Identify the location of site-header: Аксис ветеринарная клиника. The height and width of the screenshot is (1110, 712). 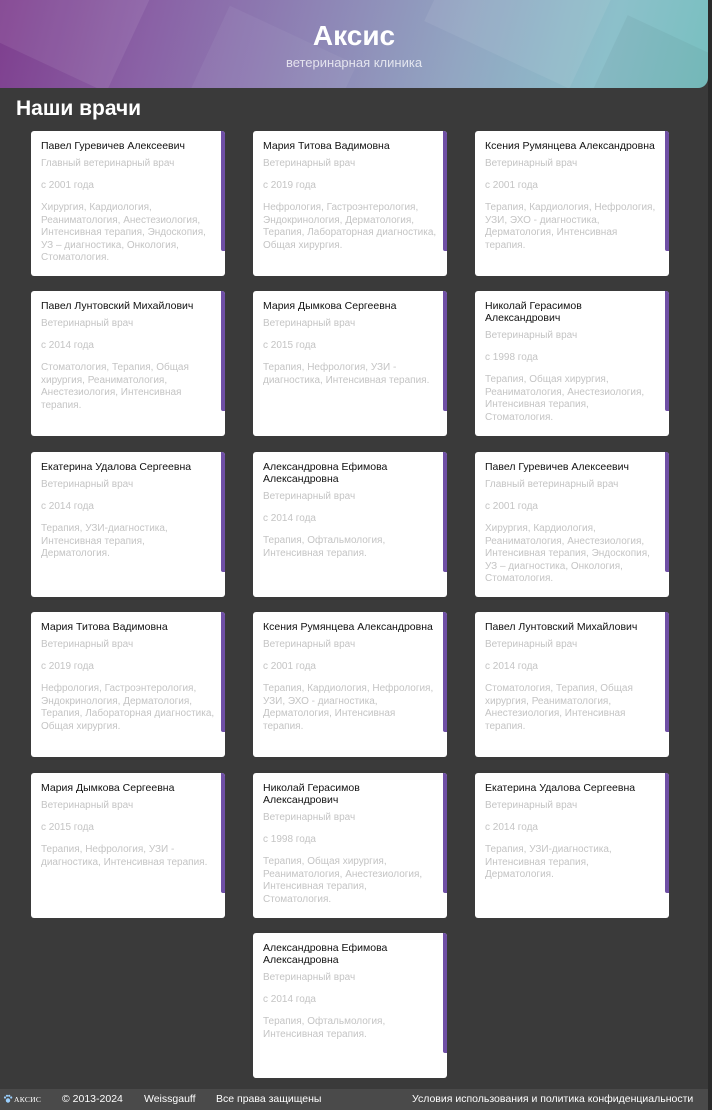
(354, 44).